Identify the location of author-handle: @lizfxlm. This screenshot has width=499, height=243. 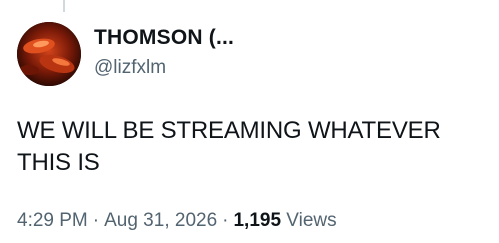
(130, 68).